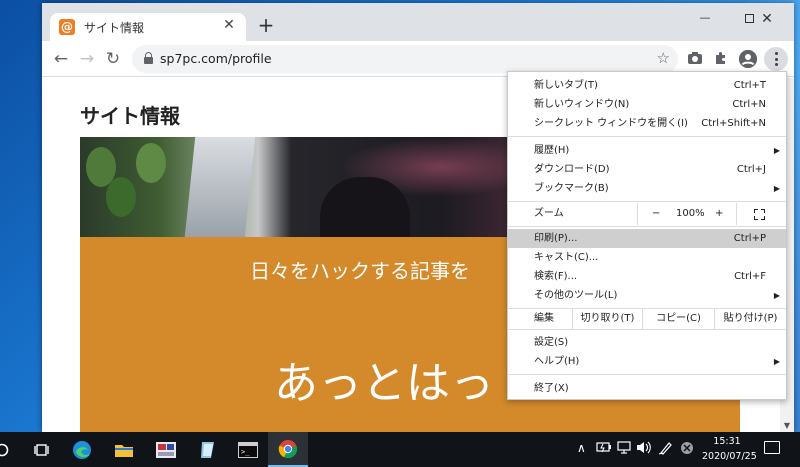  Describe the element at coordinates (729, 449) in the screenshot. I see `taskbar-clock: 15:31 2020/07/25` at that location.